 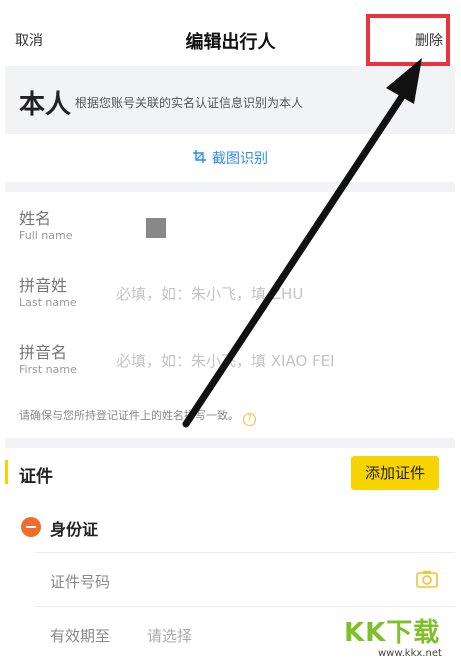 I want to click on last-name-label: 拼音姓, so click(x=43, y=285).